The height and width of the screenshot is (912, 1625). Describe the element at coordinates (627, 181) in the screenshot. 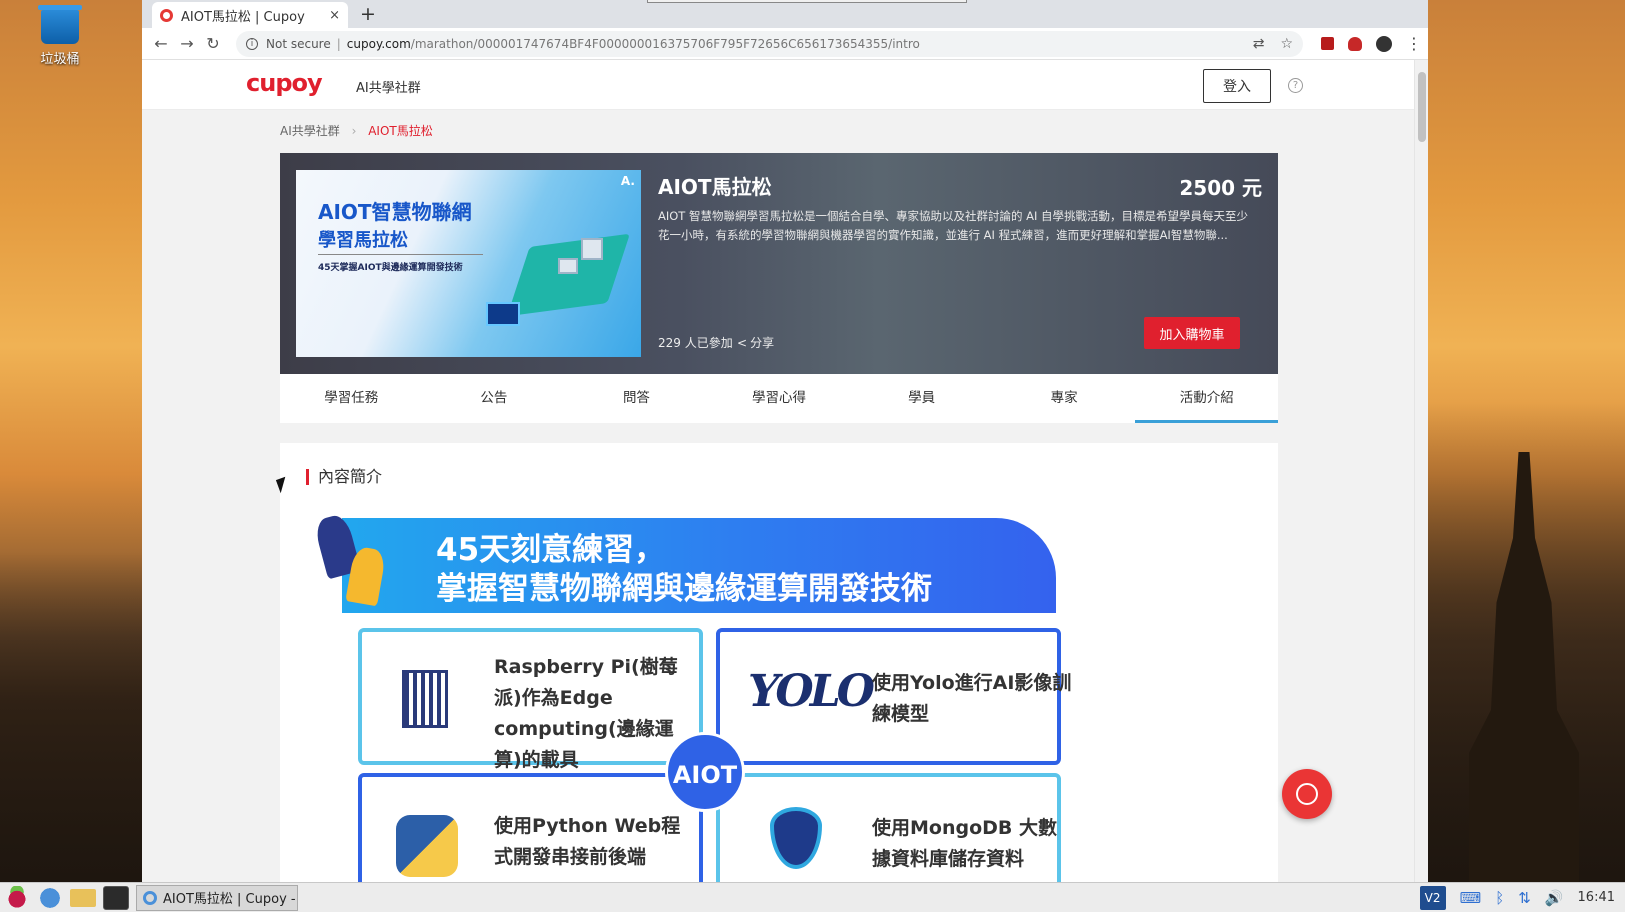

I see `cover-badge: A.` at that location.